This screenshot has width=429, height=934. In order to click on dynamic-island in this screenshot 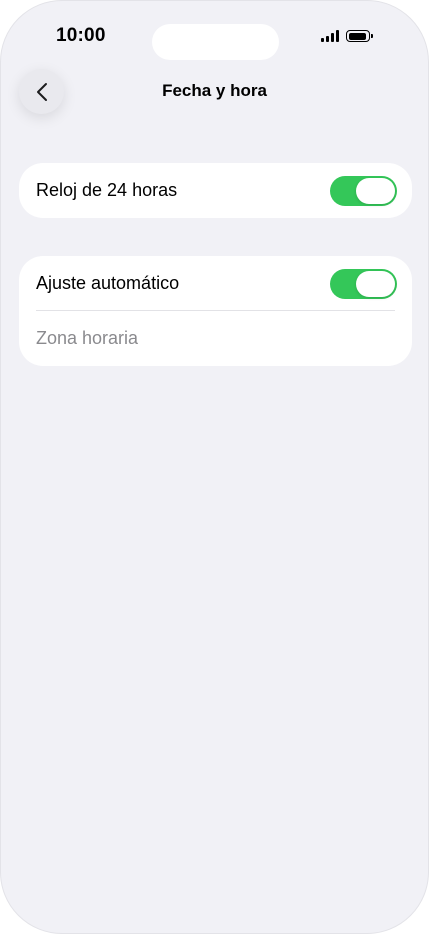, I will do `click(215, 42)`.